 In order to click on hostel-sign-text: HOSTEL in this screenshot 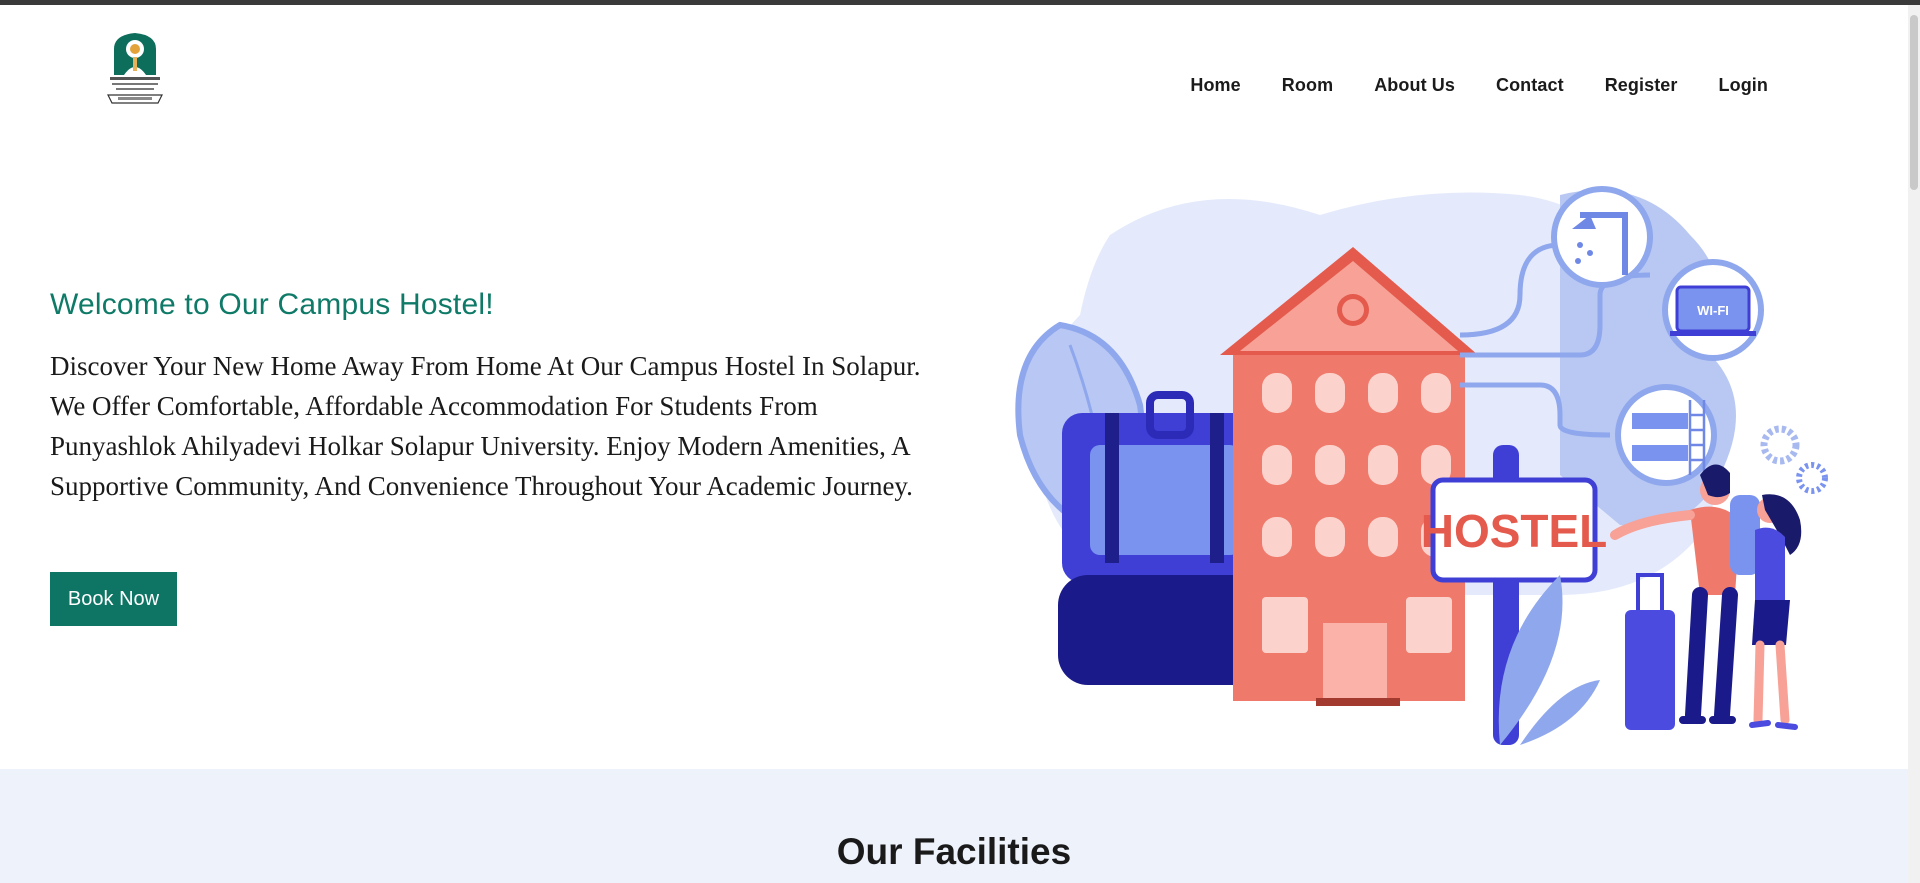, I will do `click(1514, 531)`.